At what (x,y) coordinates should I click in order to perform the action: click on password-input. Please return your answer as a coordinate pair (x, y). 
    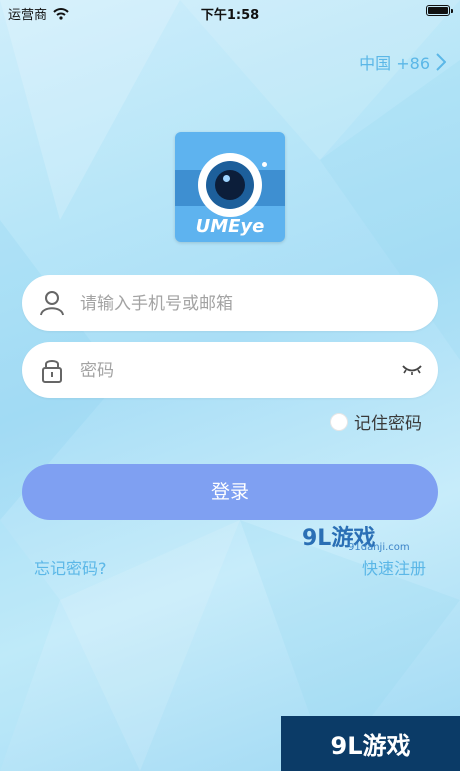
    Looking at the image, I should click on (230, 371).